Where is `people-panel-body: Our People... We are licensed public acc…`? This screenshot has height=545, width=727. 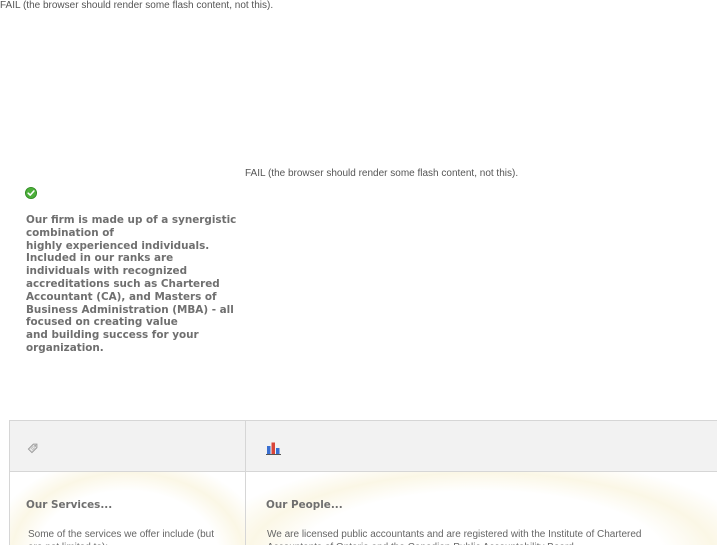 people-panel-body: Our People... We are licensed public acc… is located at coordinates (481, 508).